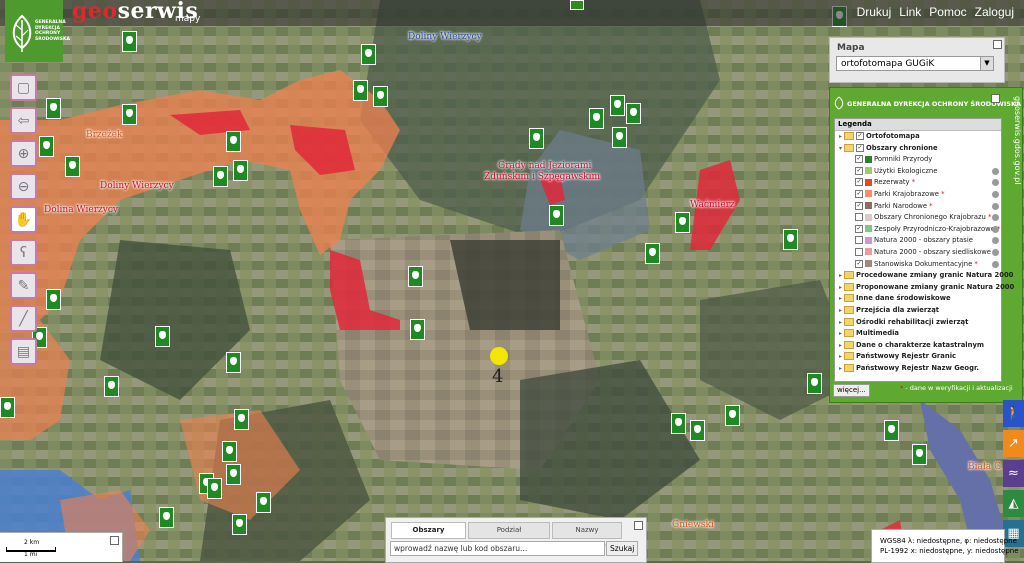 The width and height of the screenshot is (1024, 563). I want to click on gdos-logo: GENERALNA DYREKCJA OCHRONY ŚRODOWISKA, so click(37, 31).